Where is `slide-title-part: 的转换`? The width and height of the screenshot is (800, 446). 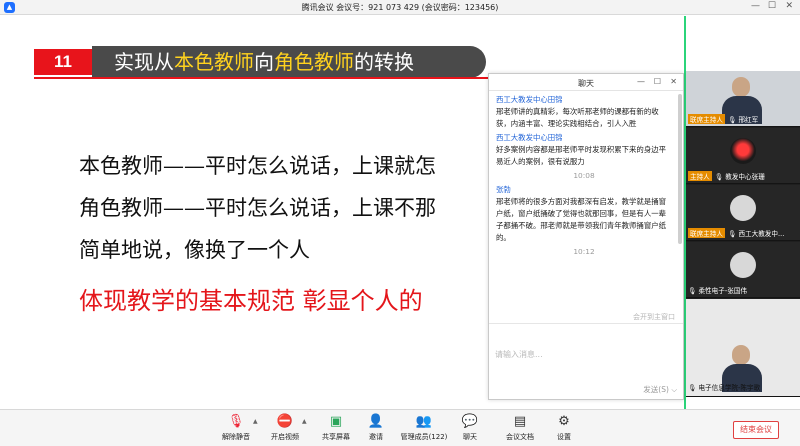 slide-title-part: 的转换 is located at coordinates (384, 62).